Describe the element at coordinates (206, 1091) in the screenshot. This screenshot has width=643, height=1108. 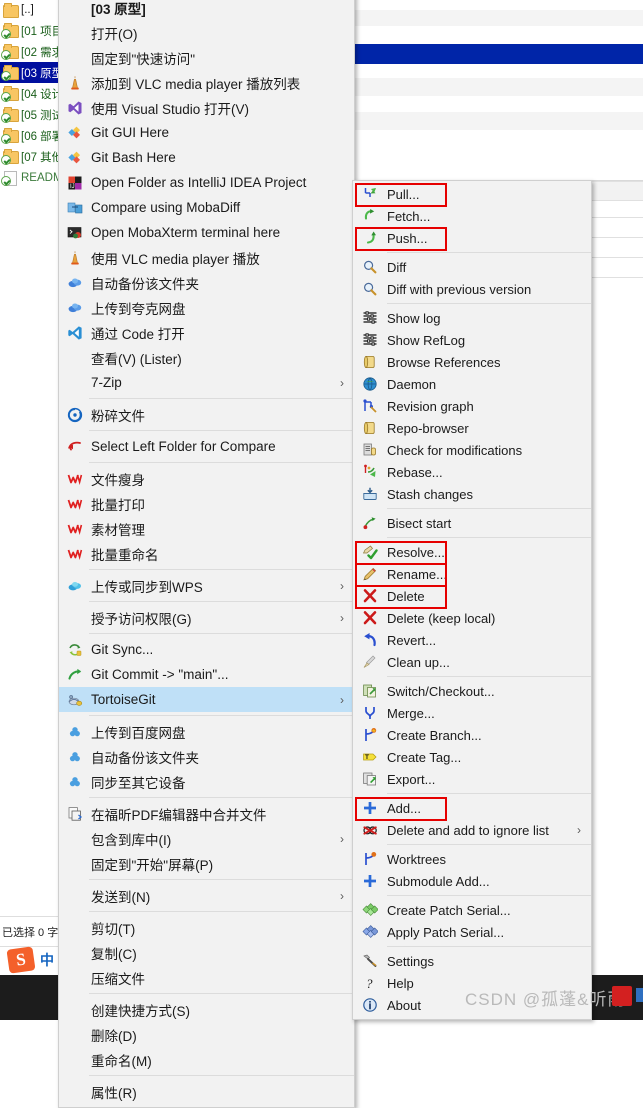
I see `context-menu-item-52: 属性(R)` at that location.